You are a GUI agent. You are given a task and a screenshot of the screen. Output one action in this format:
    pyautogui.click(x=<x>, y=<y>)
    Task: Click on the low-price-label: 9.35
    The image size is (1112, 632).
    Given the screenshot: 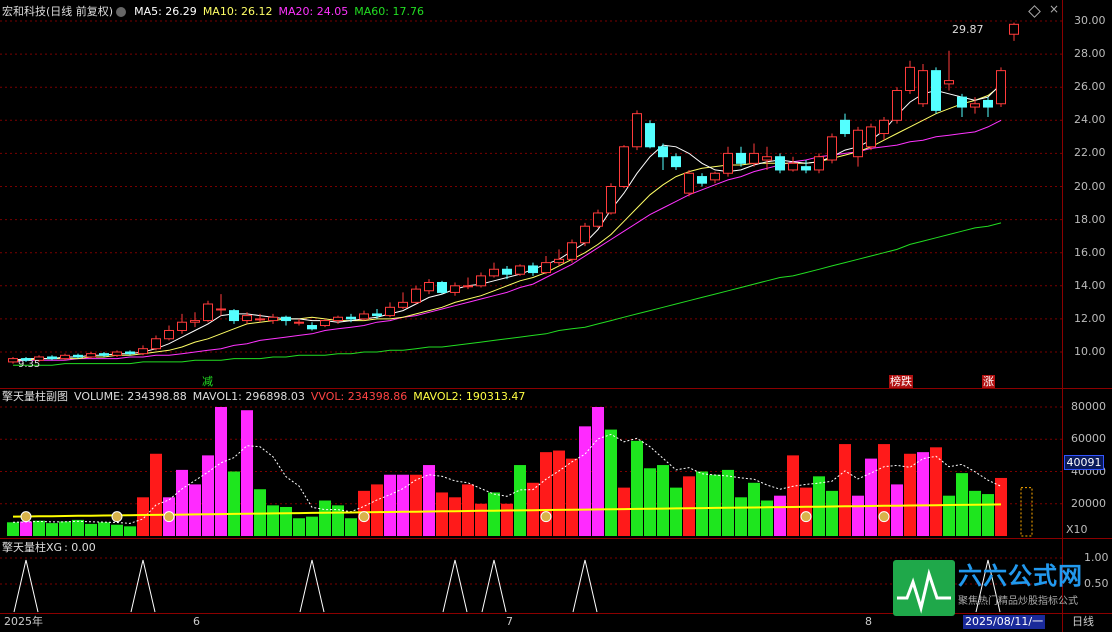 What is the action you would take?
    pyautogui.click(x=29, y=364)
    